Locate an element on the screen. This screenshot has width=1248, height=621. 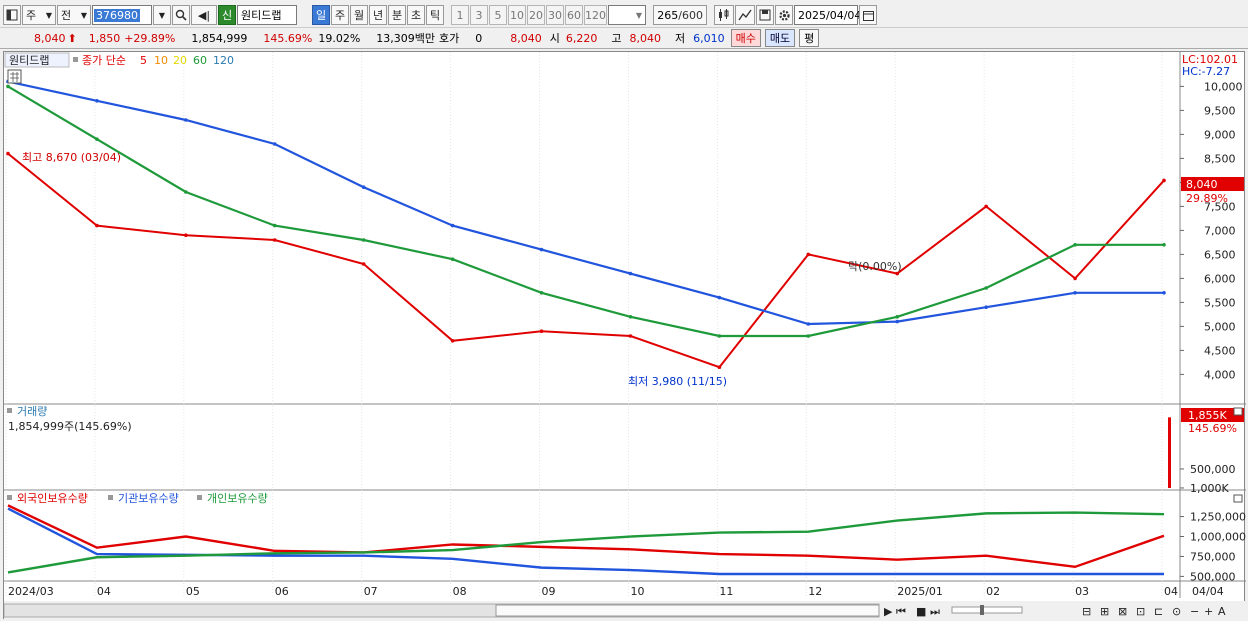
tab-period-day: 일 is located at coordinates (321, 15).